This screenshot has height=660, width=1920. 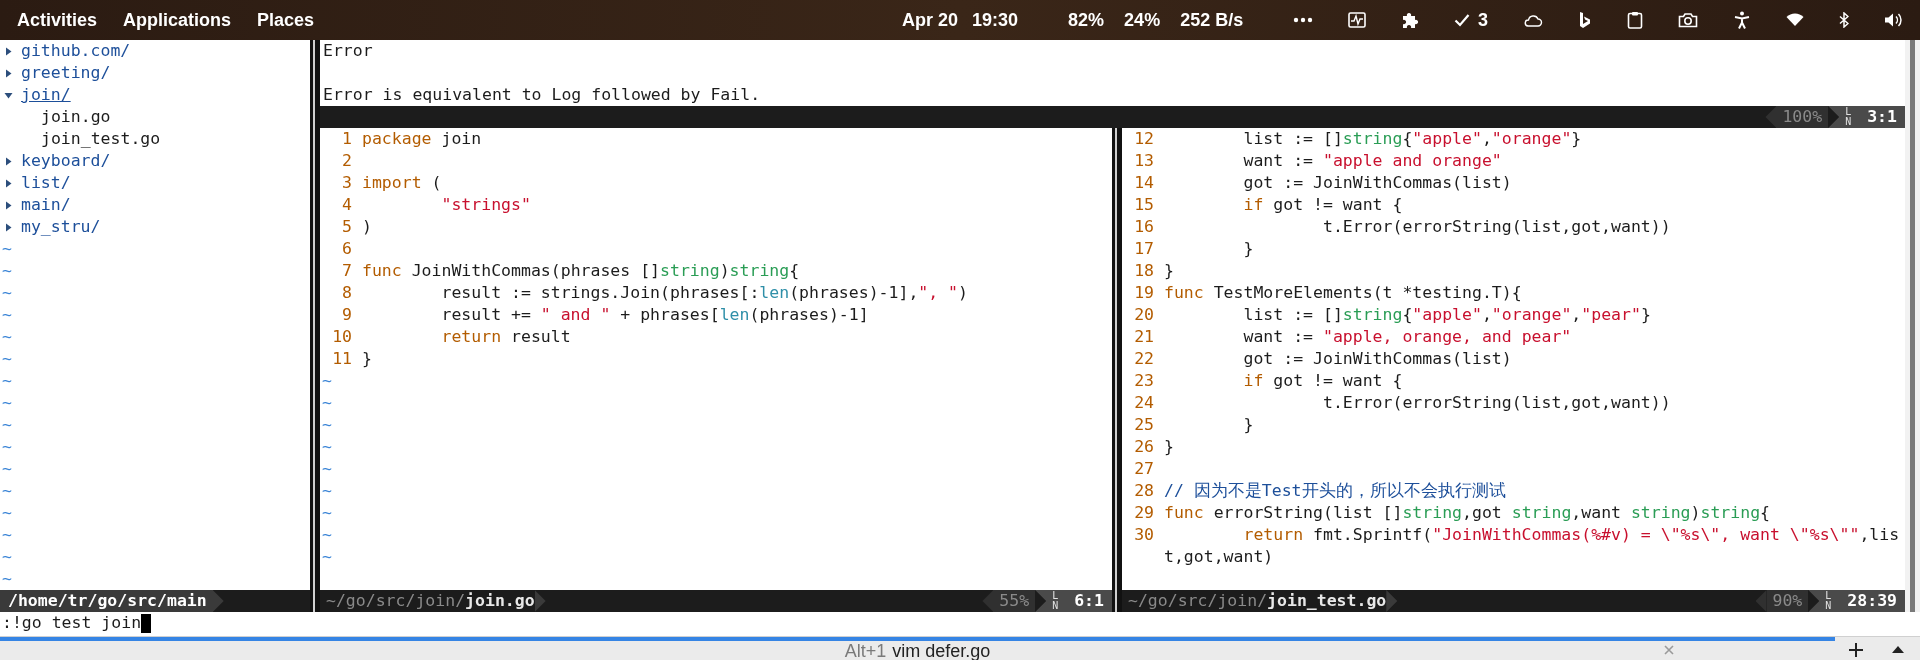 I want to click on code-line: "strings", so click(x=485, y=205).